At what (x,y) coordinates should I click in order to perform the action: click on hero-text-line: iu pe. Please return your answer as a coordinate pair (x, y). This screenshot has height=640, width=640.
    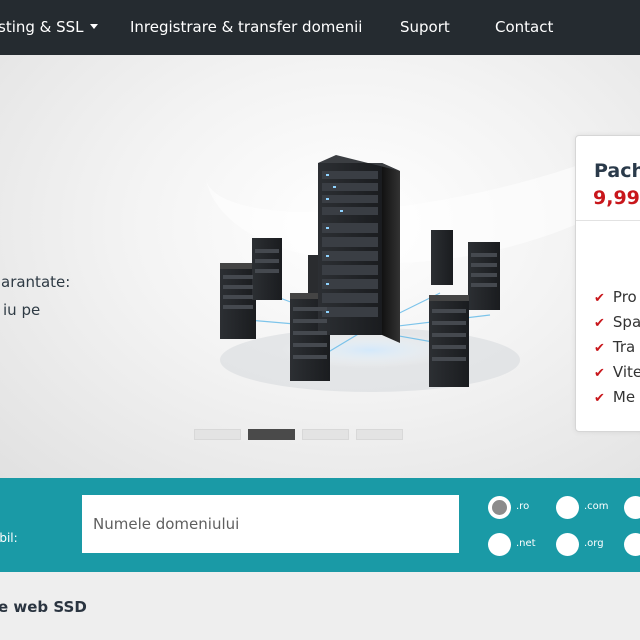
    Looking at the image, I should click on (22, 310).